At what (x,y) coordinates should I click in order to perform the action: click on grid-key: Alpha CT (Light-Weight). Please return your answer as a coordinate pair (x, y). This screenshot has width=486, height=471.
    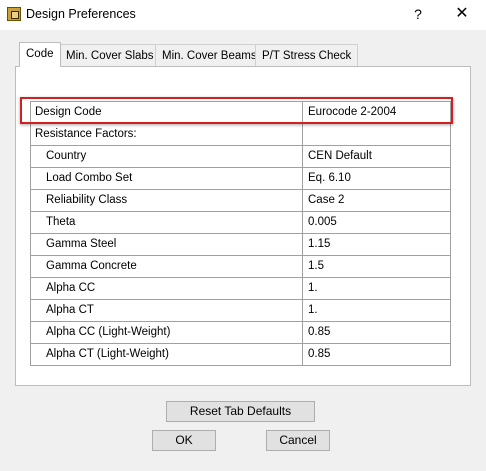
    Looking at the image, I should click on (167, 354).